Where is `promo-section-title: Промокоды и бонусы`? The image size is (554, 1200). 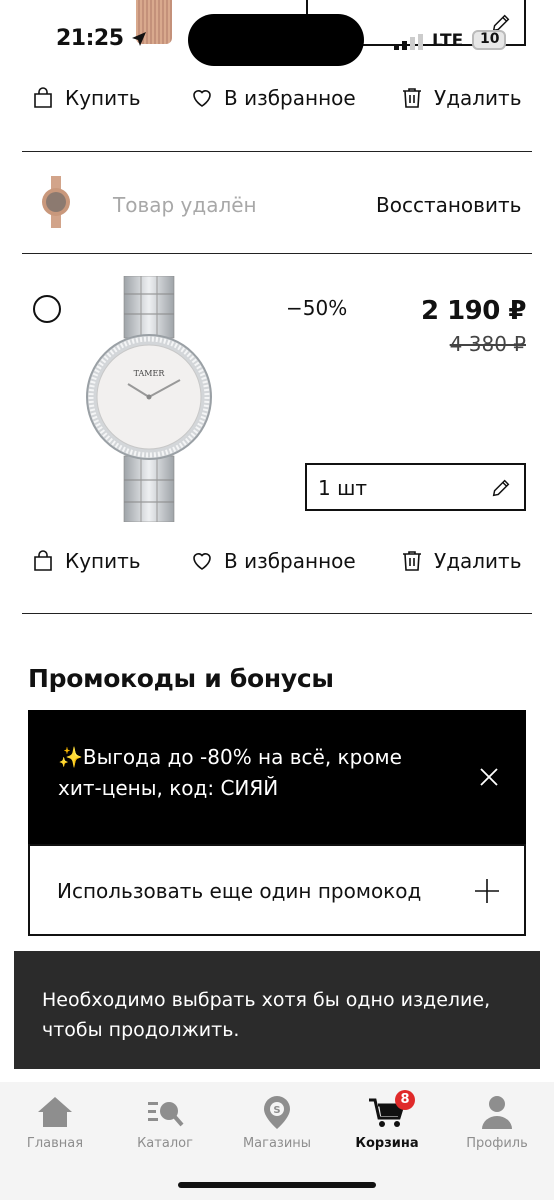
promo-section-title: Промокоды и бонусы is located at coordinates (181, 678).